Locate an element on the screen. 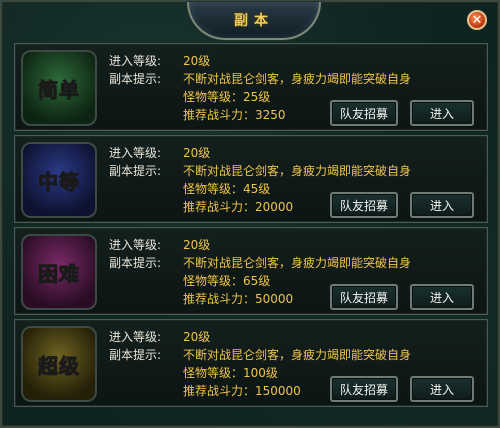 The height and width of the screenshot is (428, 500). monster-level: 怪物等级：65级 is located at coordinates (227, 281).